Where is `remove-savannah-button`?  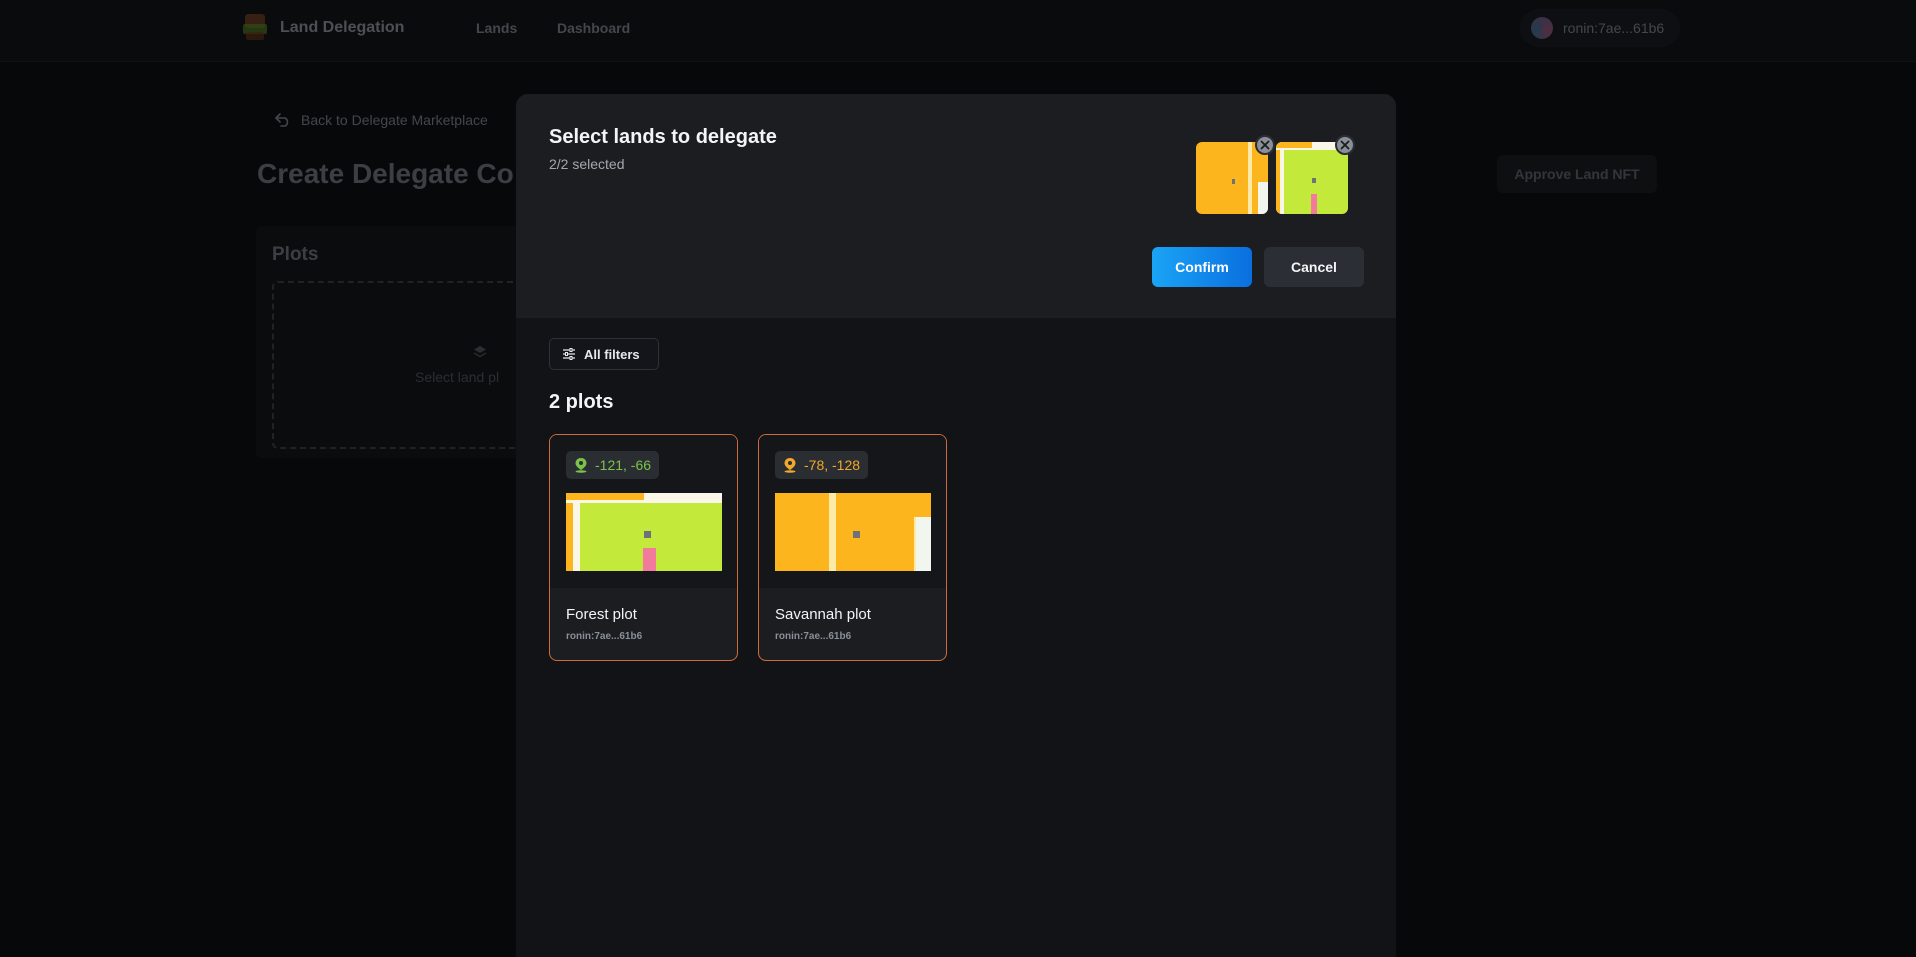 remove-savannah-button is located at coordinates (1265, 145).